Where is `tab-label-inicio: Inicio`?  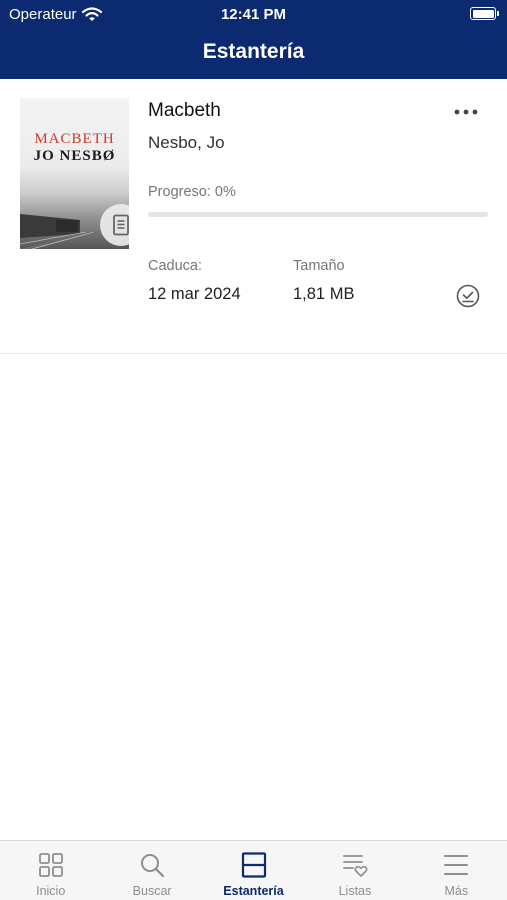
tab-label-inicio: Inicio is located at coordinates (51, 891).